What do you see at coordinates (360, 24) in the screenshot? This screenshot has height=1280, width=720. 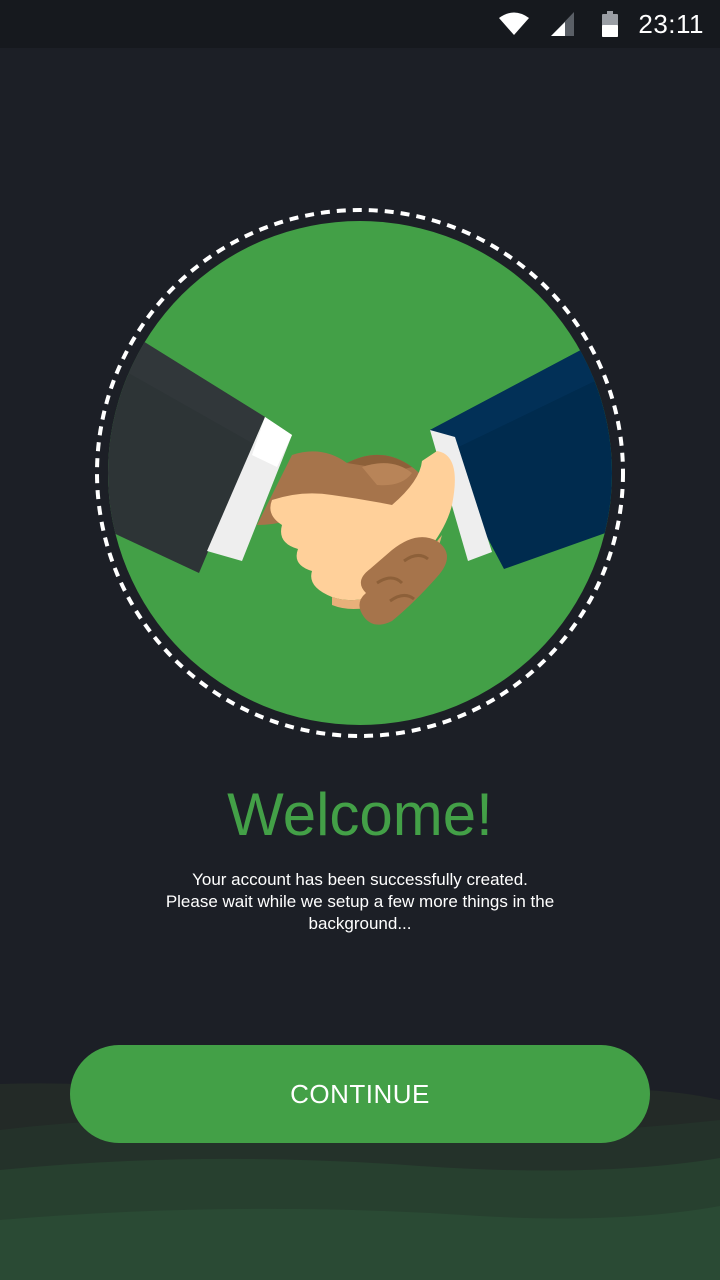 I see `status-bar: 23:11` at bounding box center [360, 24].